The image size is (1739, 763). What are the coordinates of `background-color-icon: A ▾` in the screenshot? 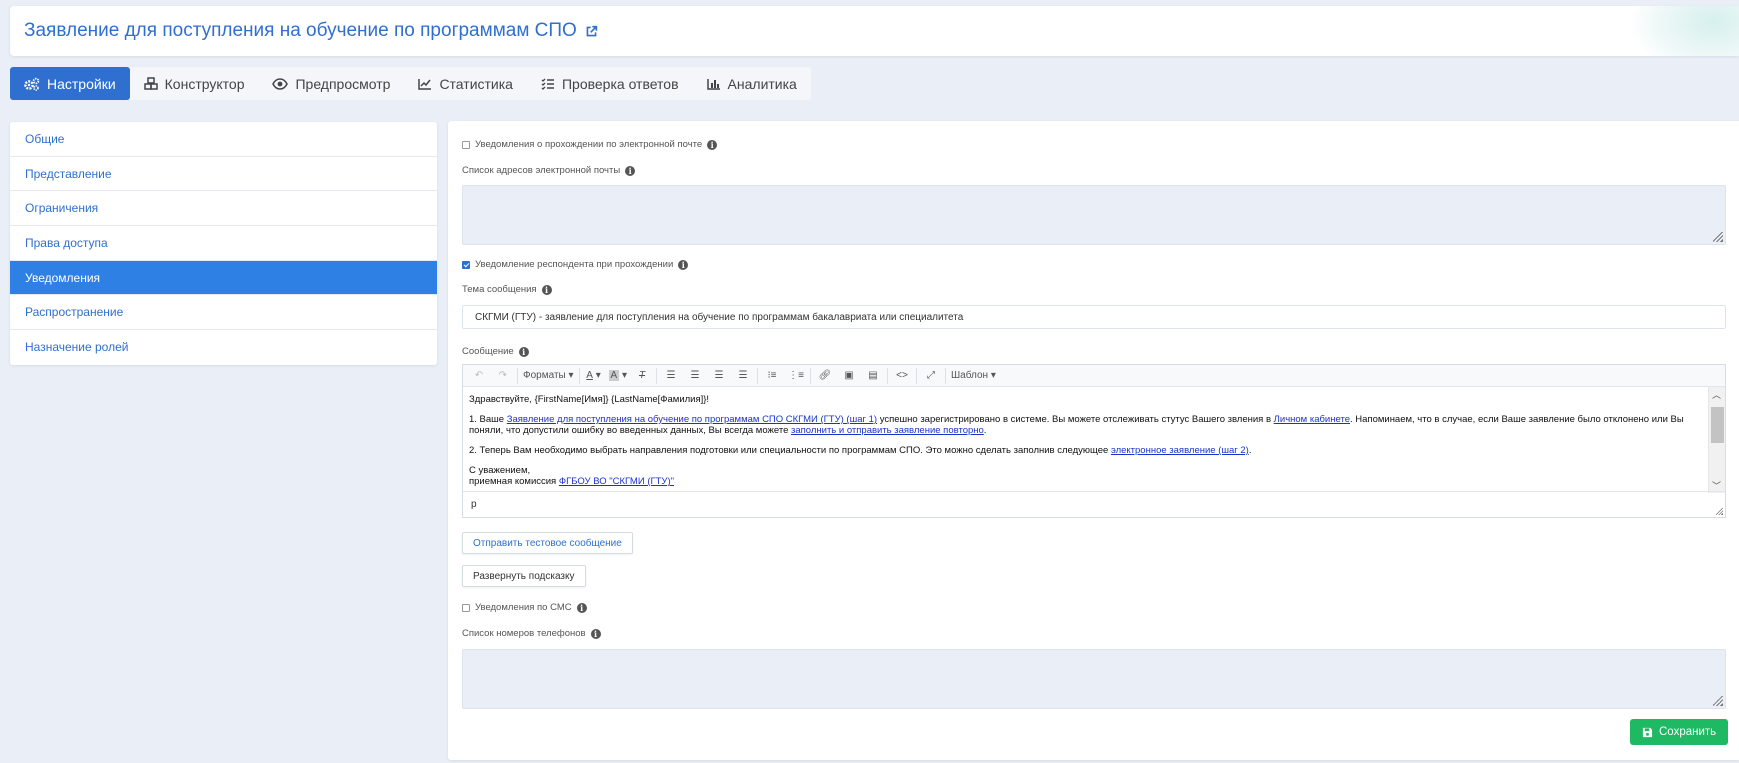 It's located at (618, 376).